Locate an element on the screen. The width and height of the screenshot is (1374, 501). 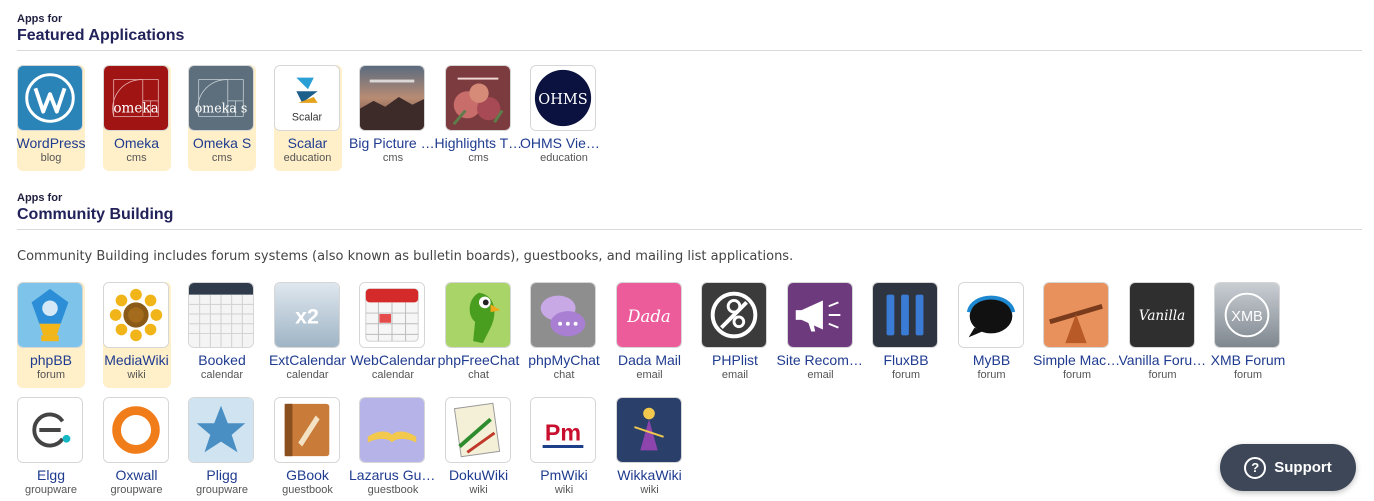
webcalendar-icon is located at coordinates (392, 315).